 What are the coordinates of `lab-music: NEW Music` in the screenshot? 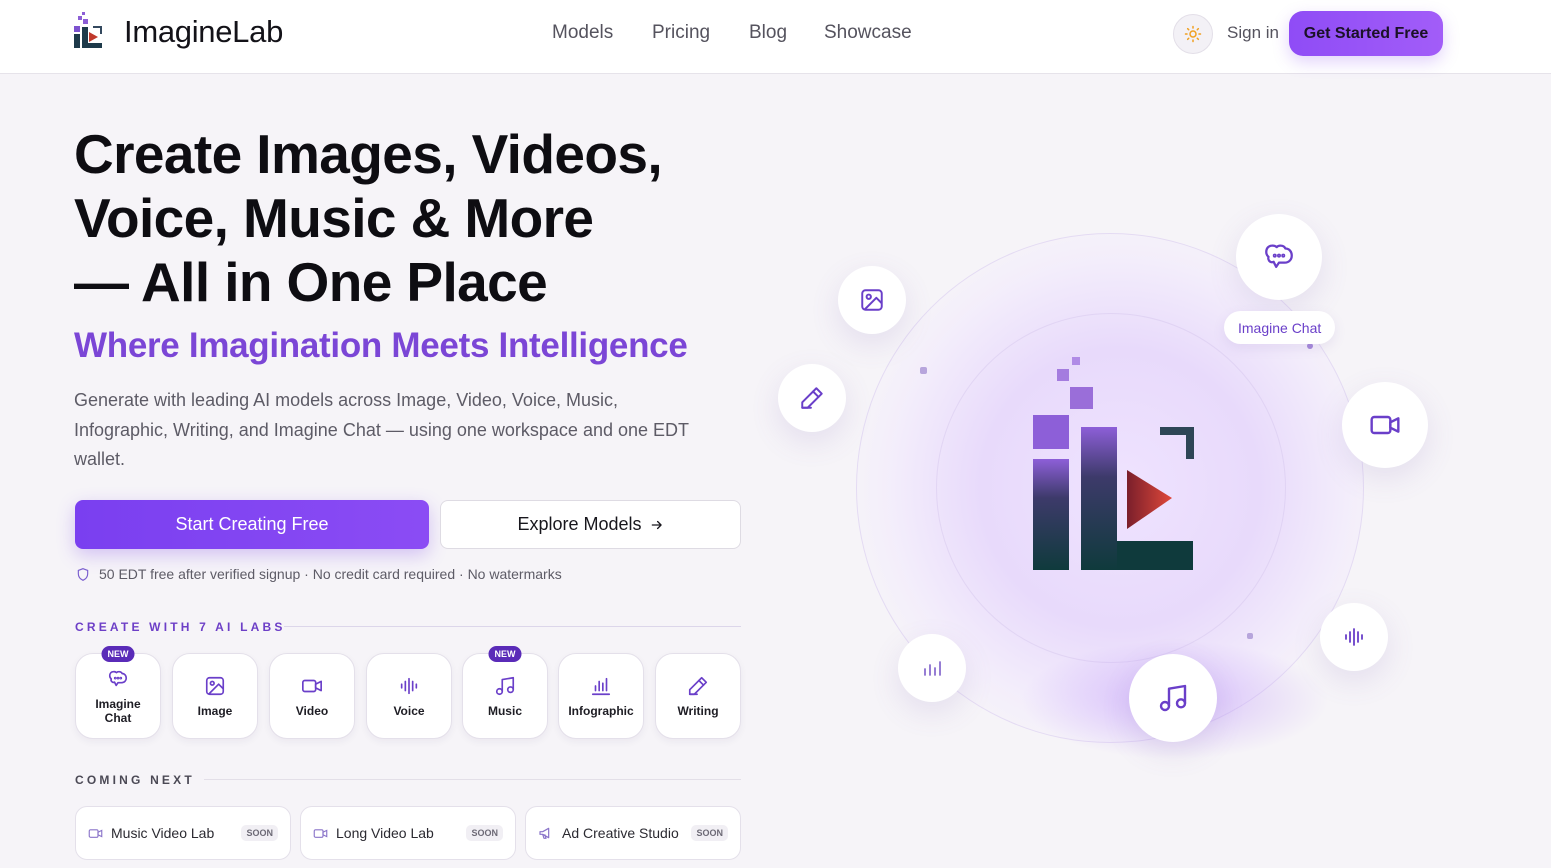 It's located at (505, 692).